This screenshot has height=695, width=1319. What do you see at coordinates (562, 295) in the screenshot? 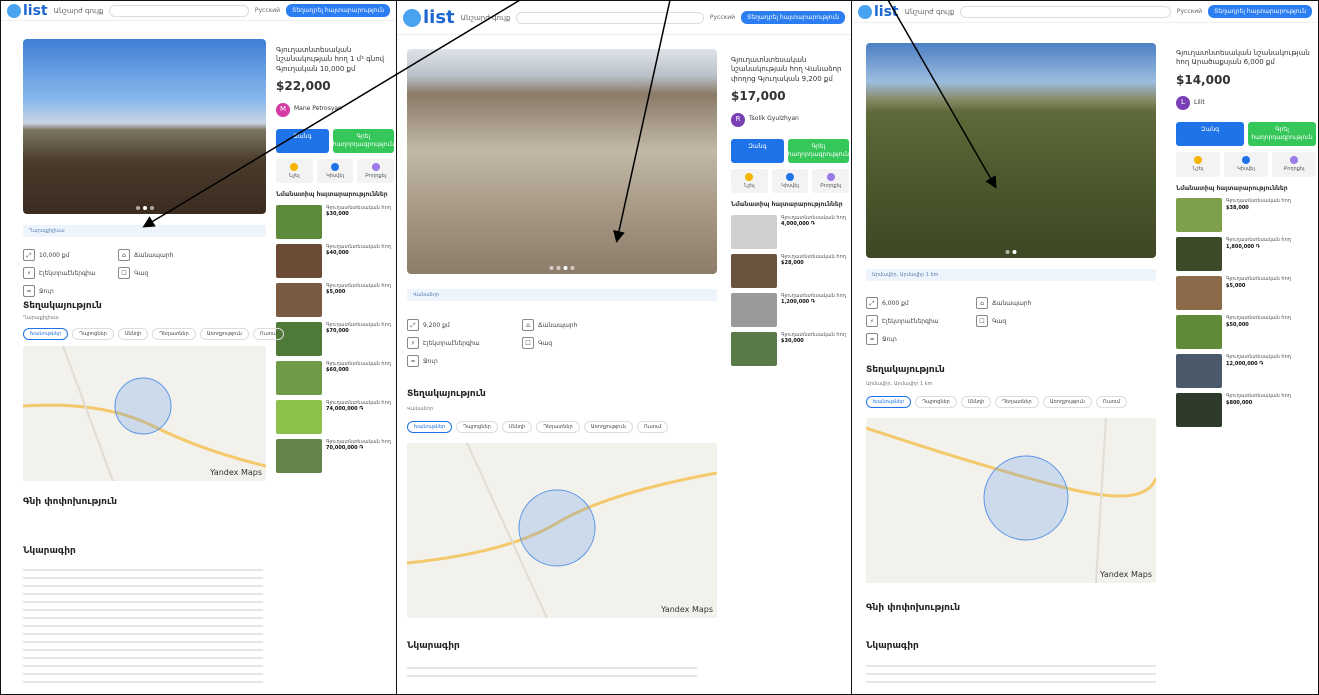
I see `location-bar: Վանաձոր` at bounding box center [562, 295].